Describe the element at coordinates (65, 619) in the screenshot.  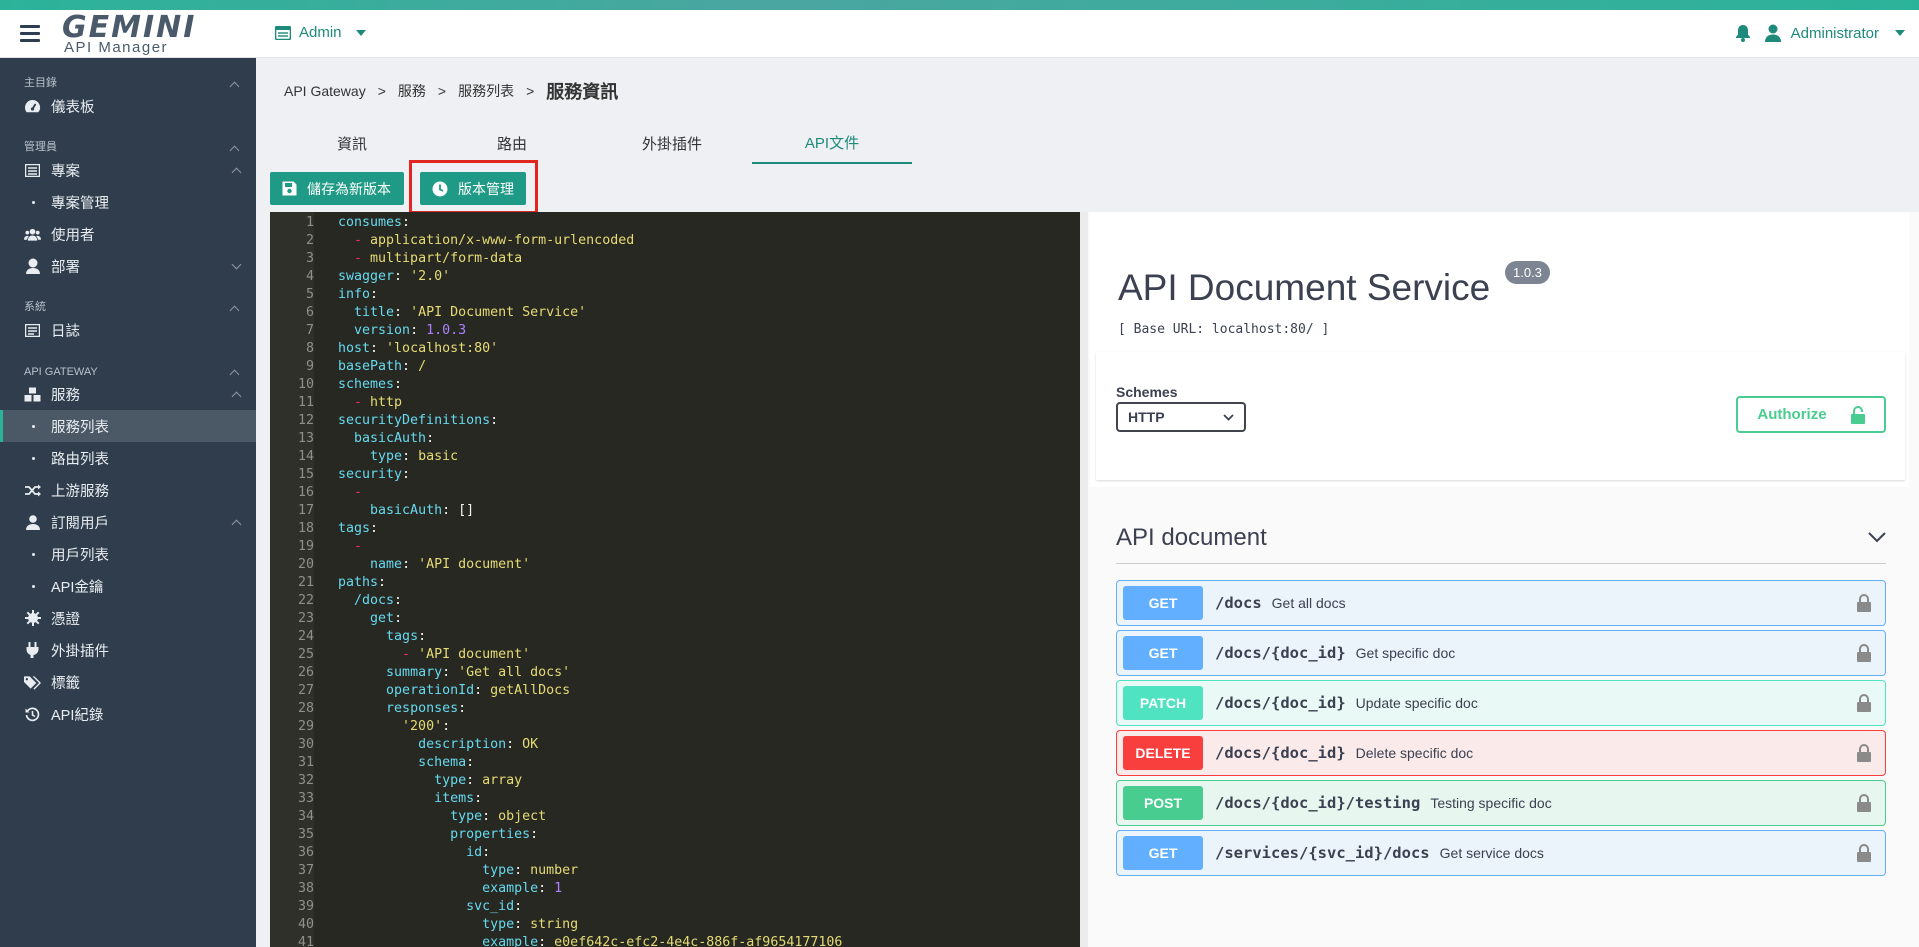
I see `sidebar-item-label: 憑證` at that location.